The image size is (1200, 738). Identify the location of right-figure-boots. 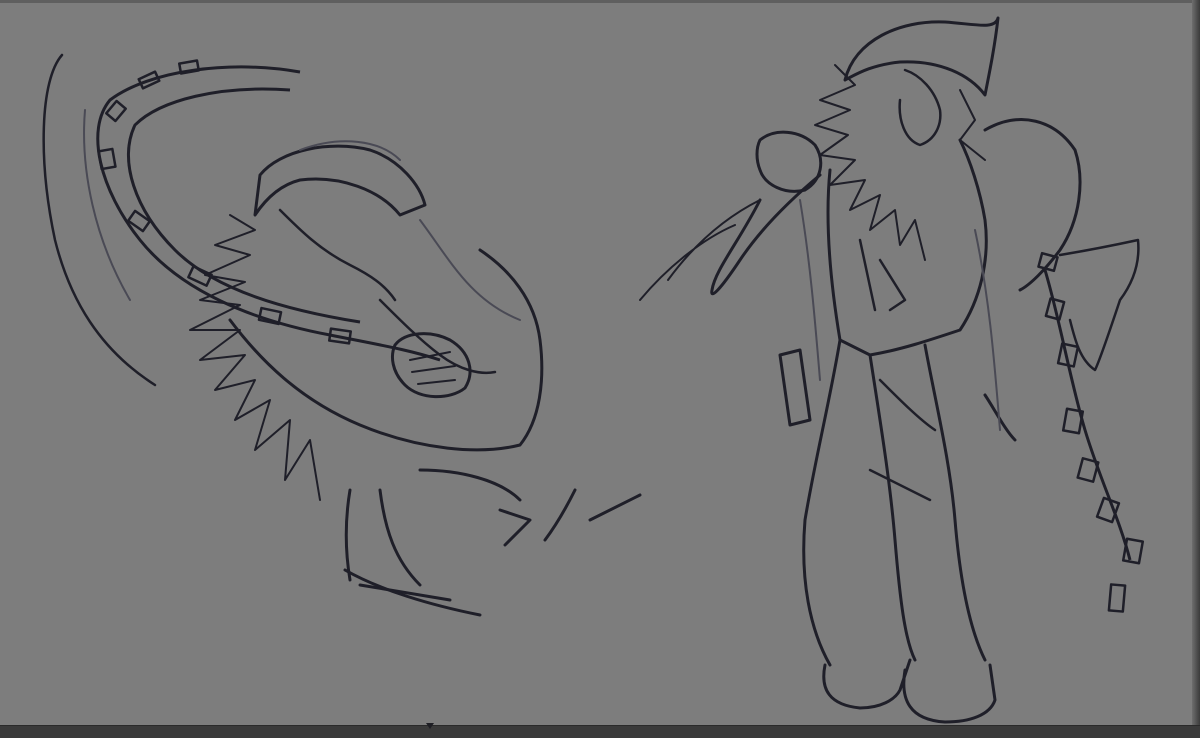
(909, 691).